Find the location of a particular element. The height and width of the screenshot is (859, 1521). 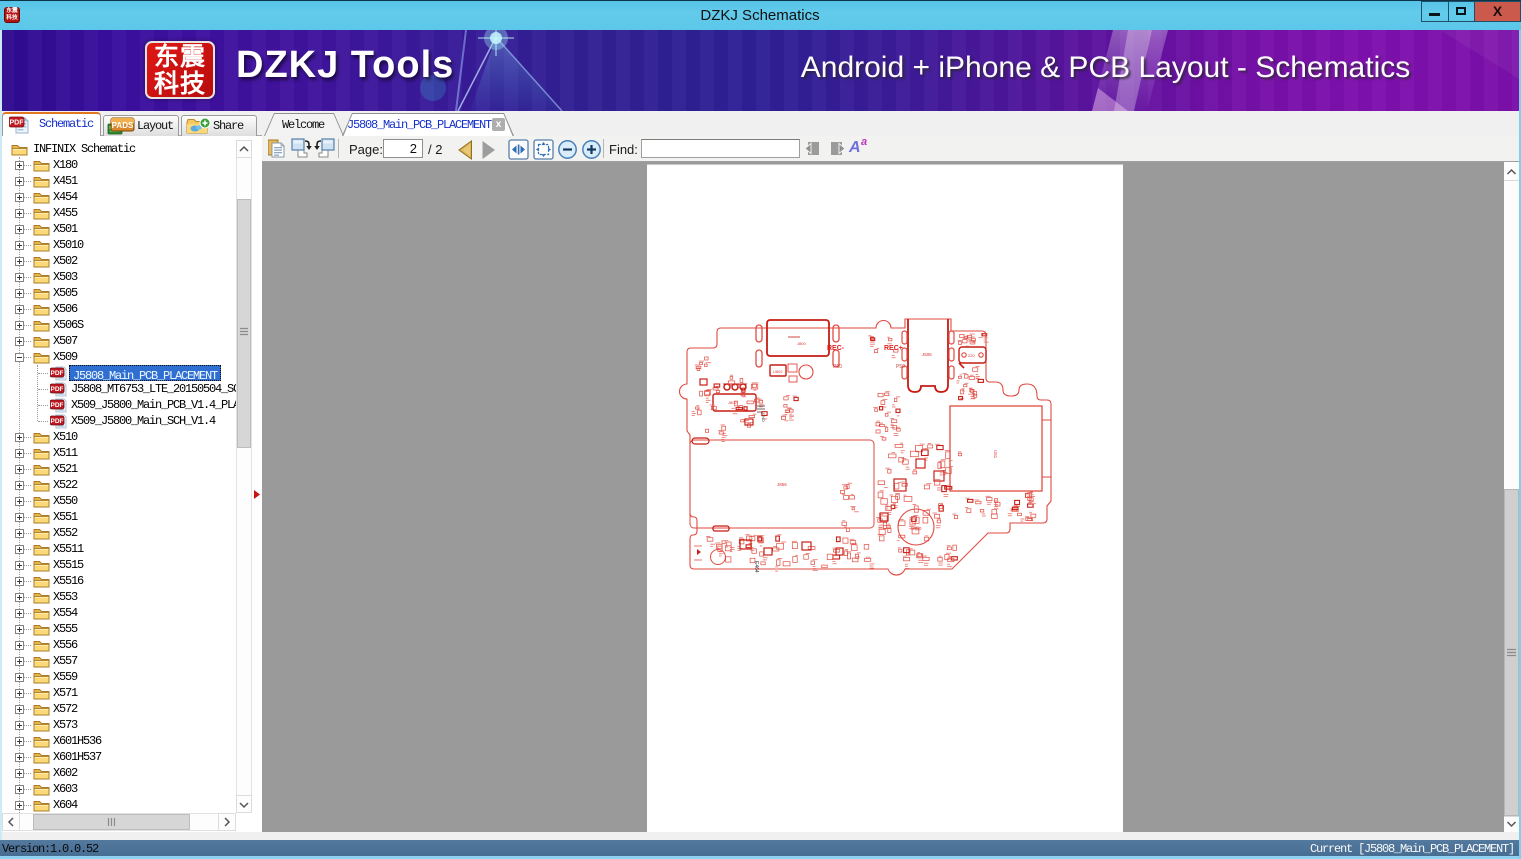

svg-text: PADS is located at coordinates (123, 125).